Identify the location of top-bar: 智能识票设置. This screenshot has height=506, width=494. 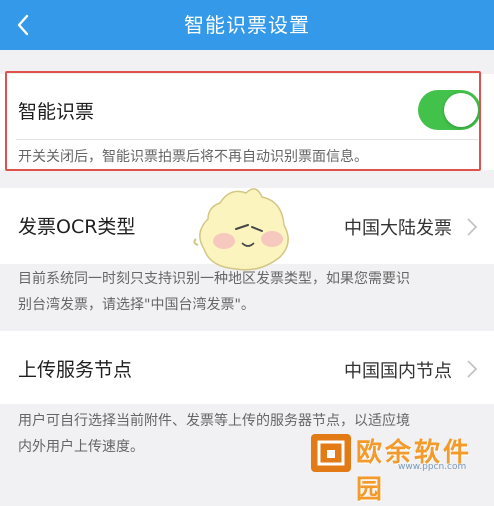
(247, 25).